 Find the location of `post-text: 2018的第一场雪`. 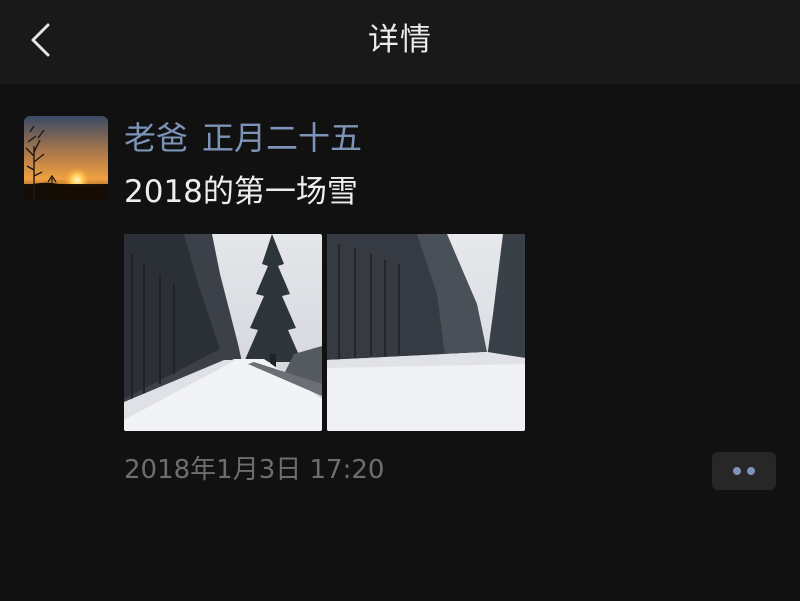

post-text: 2018的第一场雪 is located at coordinates (241, 192).